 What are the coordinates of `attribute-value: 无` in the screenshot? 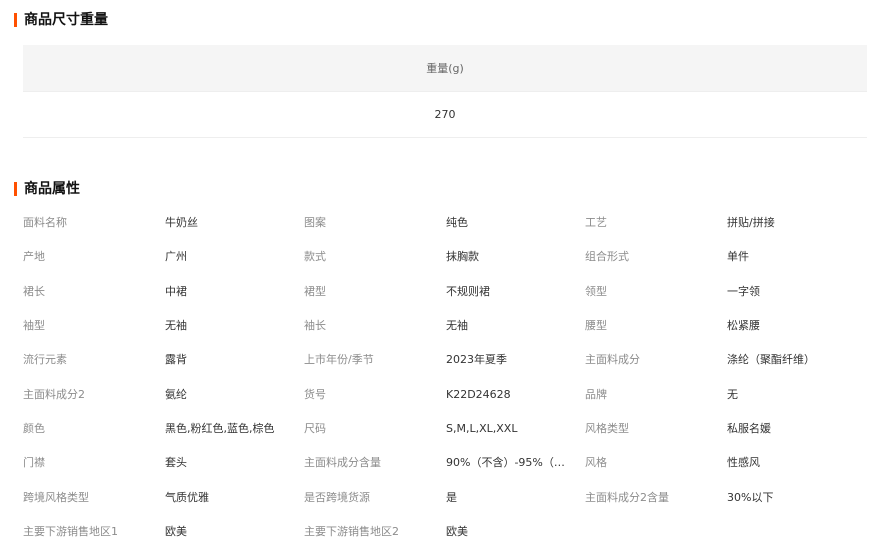 It's located at (732, 394).